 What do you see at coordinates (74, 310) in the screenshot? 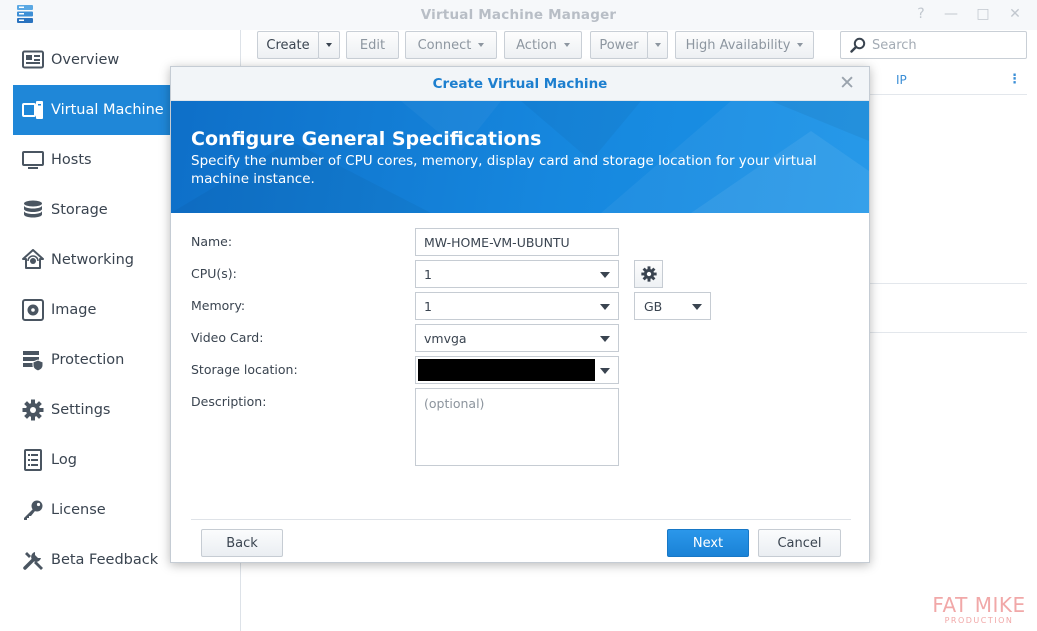
I see `sidebar-item-label: Image` at bounding box center [74, 310].